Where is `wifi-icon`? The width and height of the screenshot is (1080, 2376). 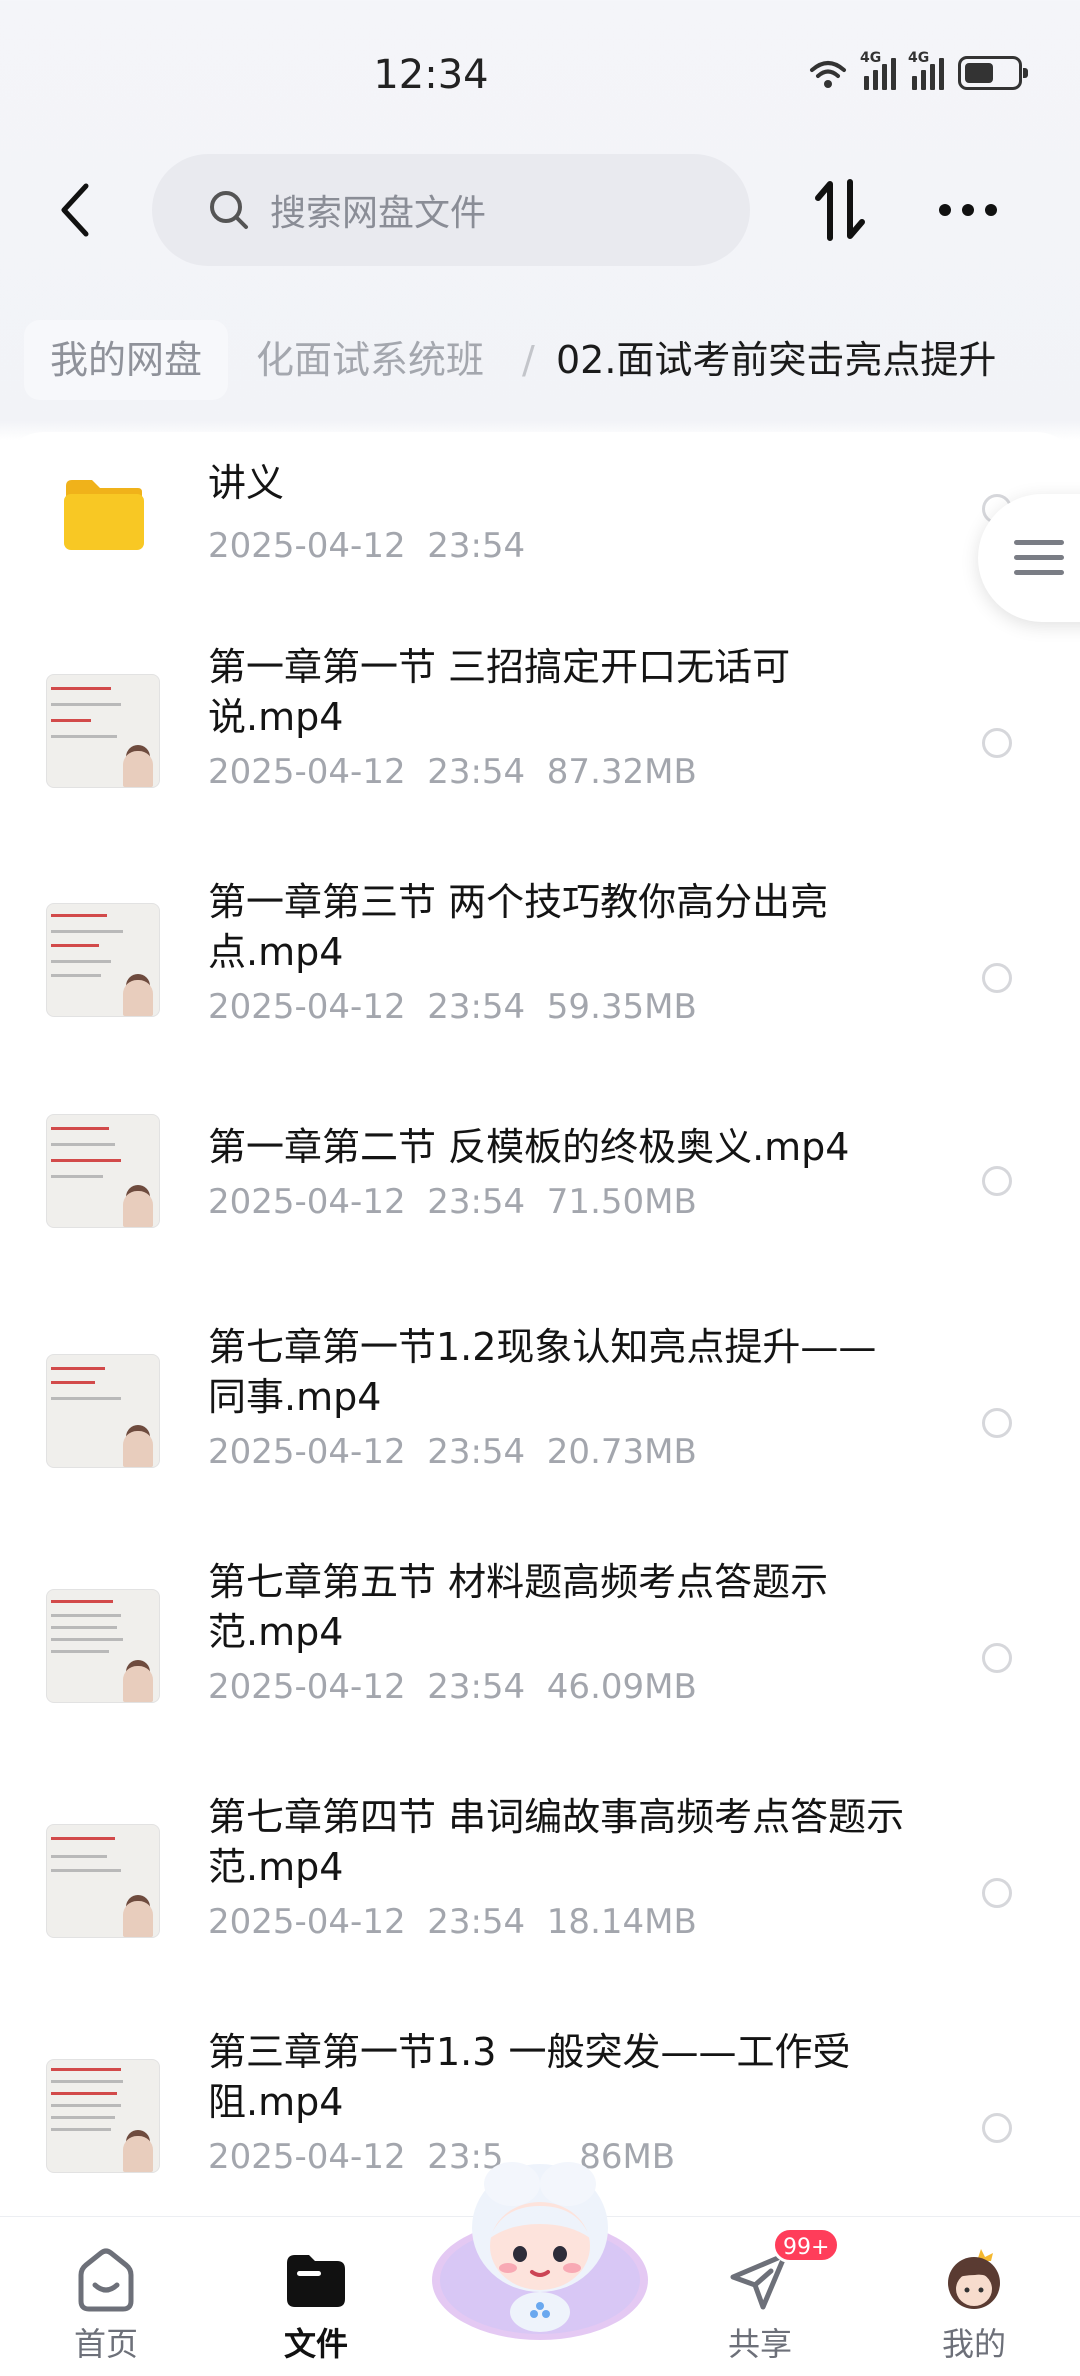
wifi-icon is located at coordinates (828, 74).